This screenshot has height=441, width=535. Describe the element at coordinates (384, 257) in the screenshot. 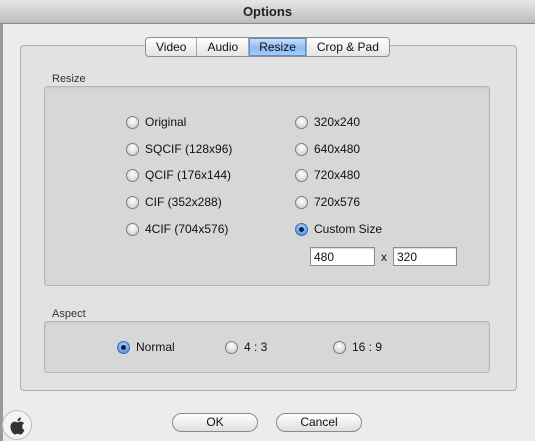

I see `dimension-separator: x` at that location.